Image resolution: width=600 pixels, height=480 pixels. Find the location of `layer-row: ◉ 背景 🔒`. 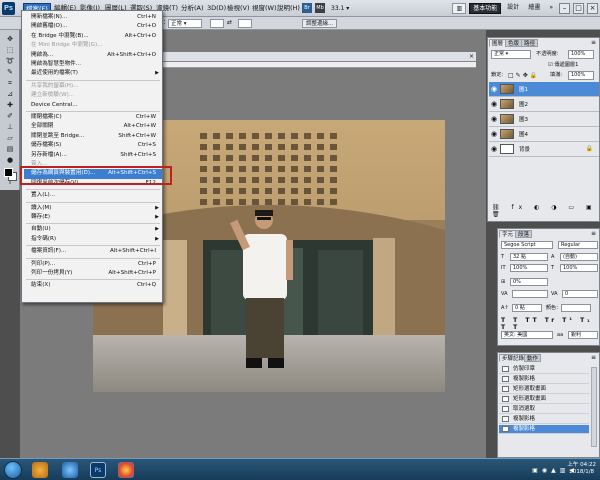

layer-row: ◉ 背景 🔒 is located at coordinates (544, 149).